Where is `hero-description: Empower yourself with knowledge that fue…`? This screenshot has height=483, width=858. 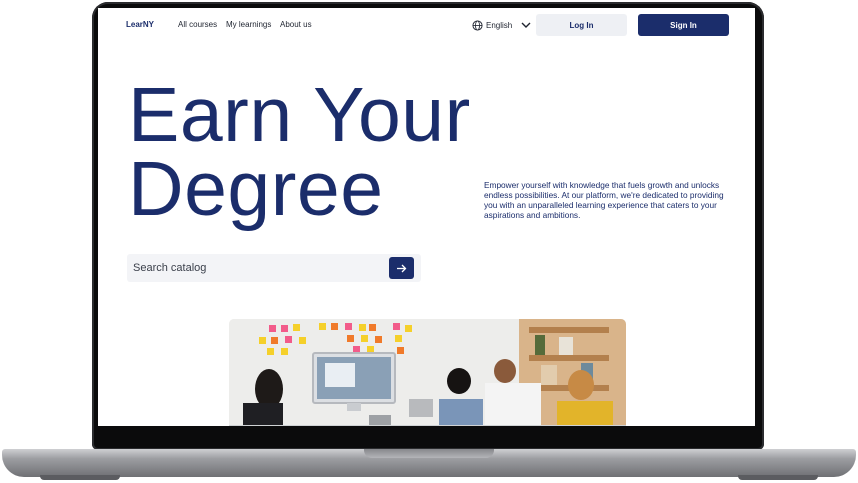 hero-description: Empower yourself with knowledge that fue… is located at coordinates (604, 200).